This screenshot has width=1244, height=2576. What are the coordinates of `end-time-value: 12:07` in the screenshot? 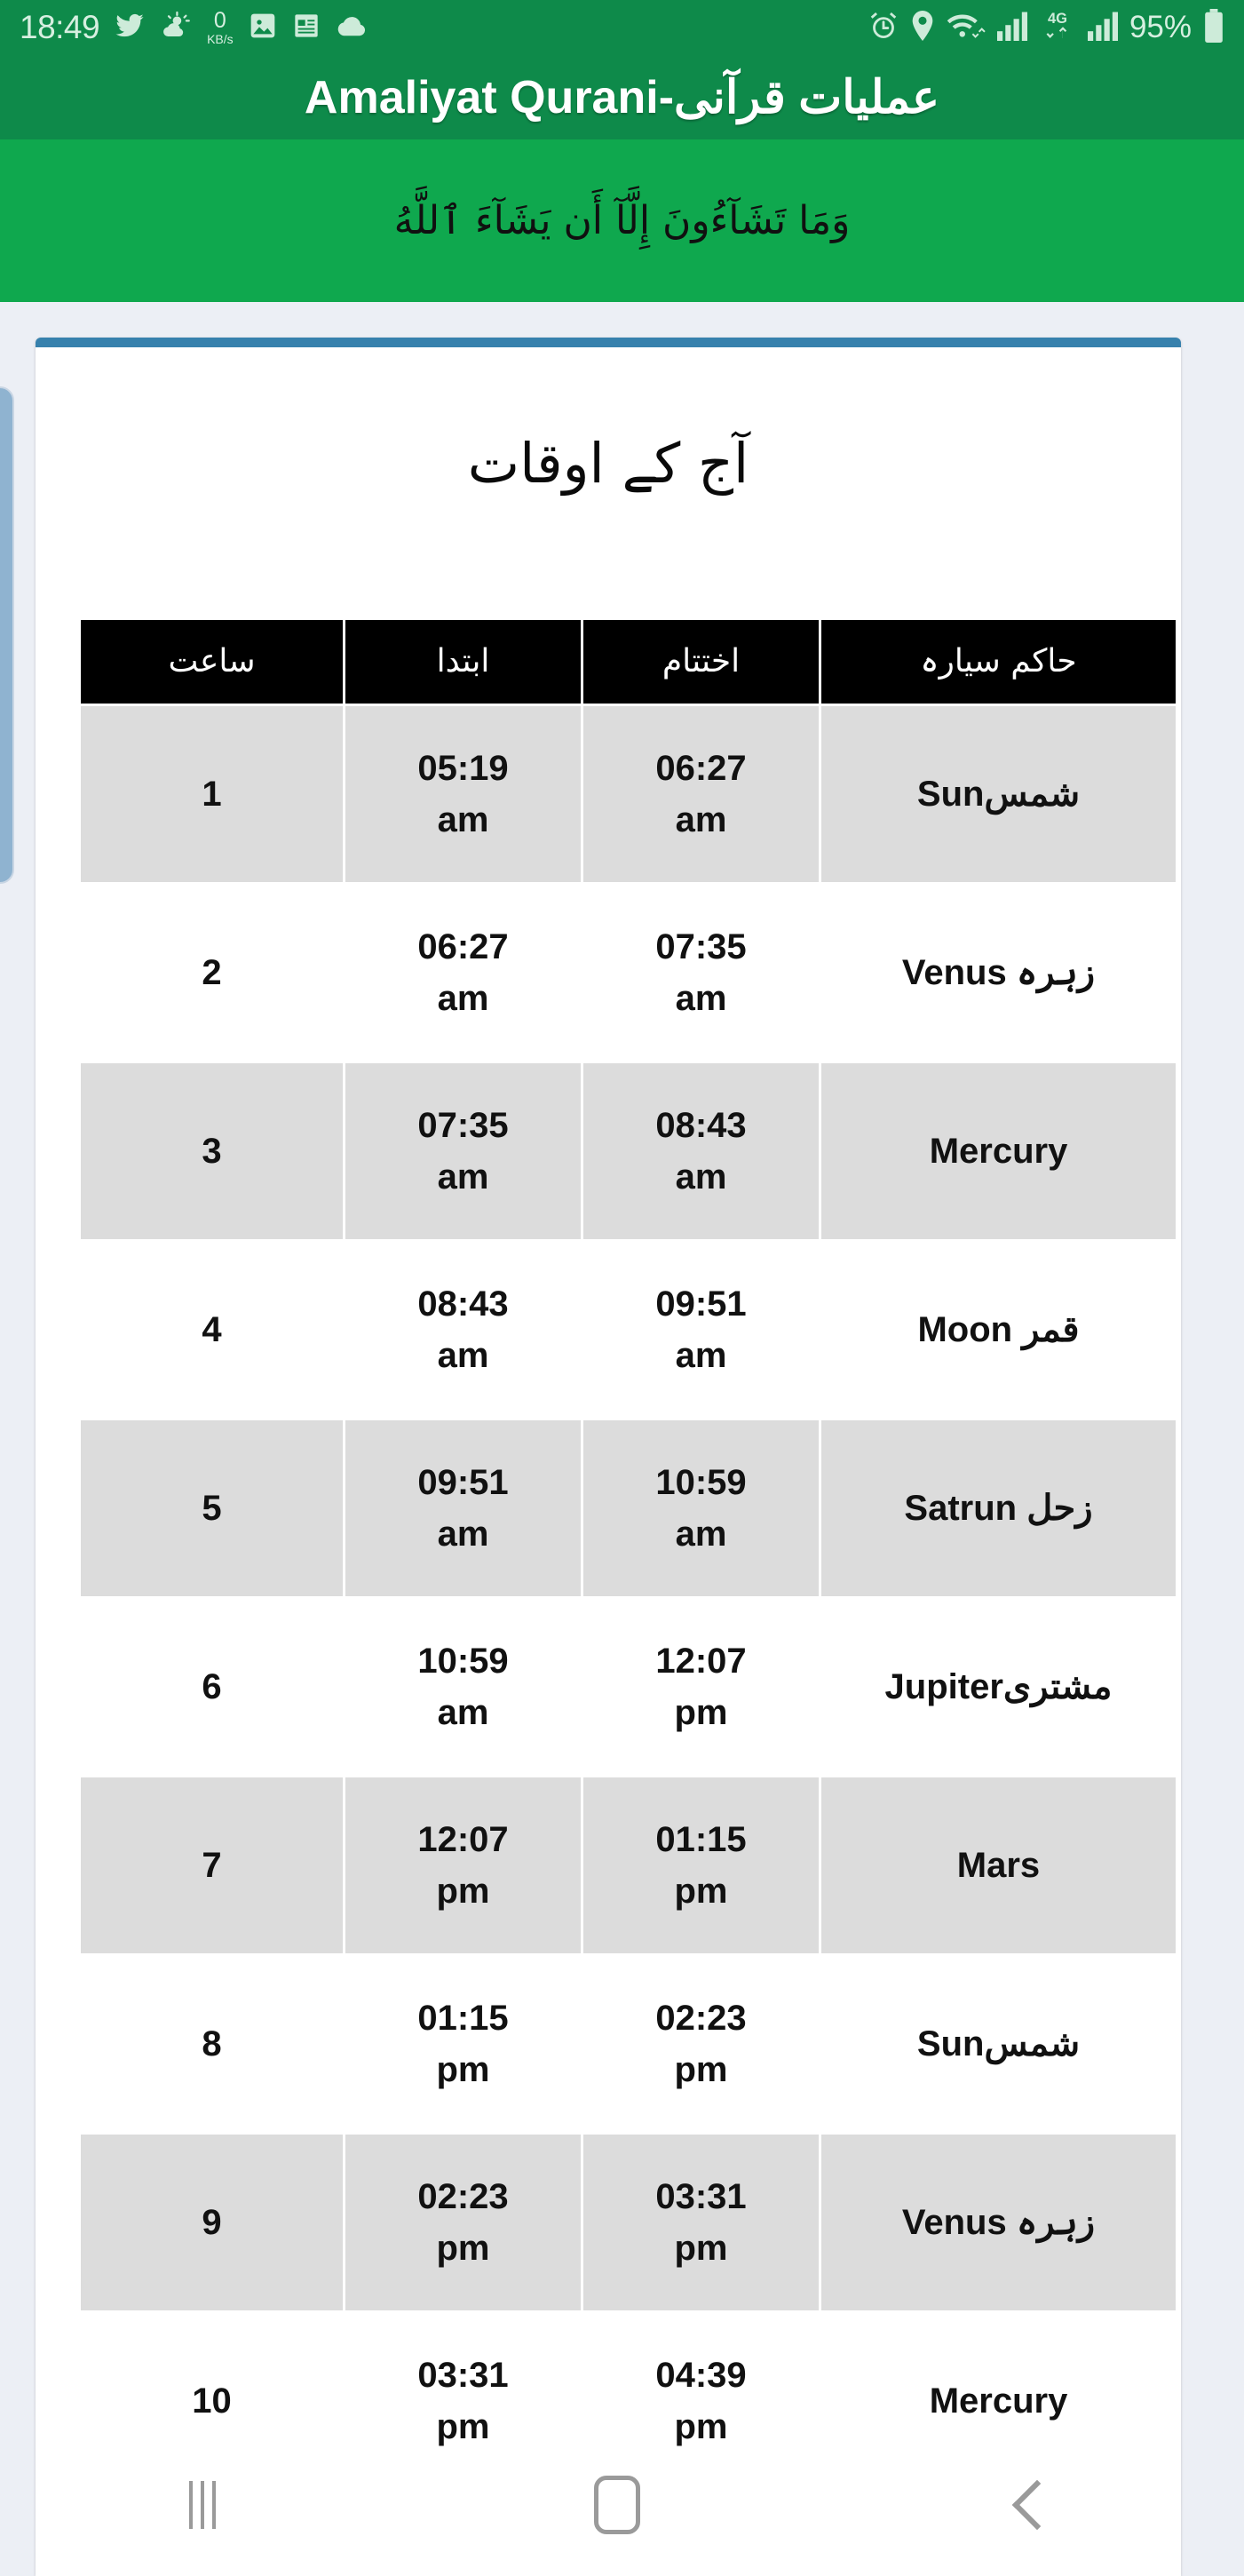 It's located at (701, 1661).